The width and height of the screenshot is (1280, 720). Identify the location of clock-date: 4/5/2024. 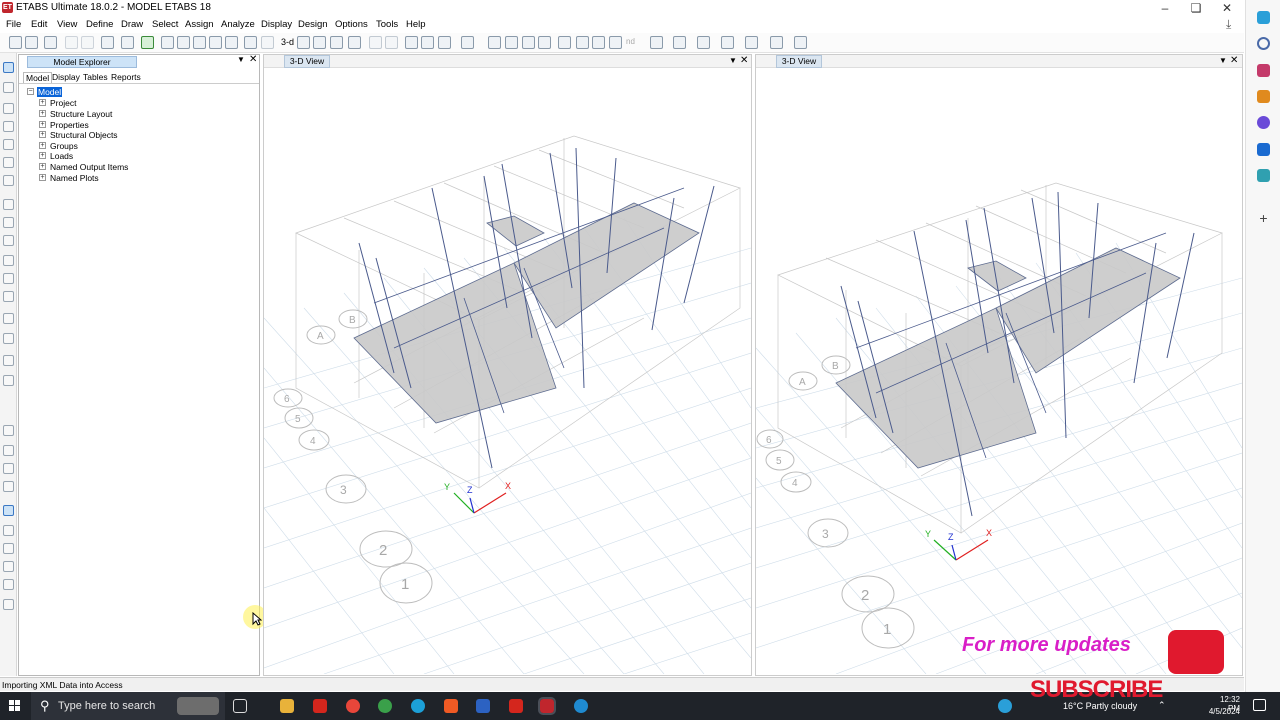
(1221, 711).